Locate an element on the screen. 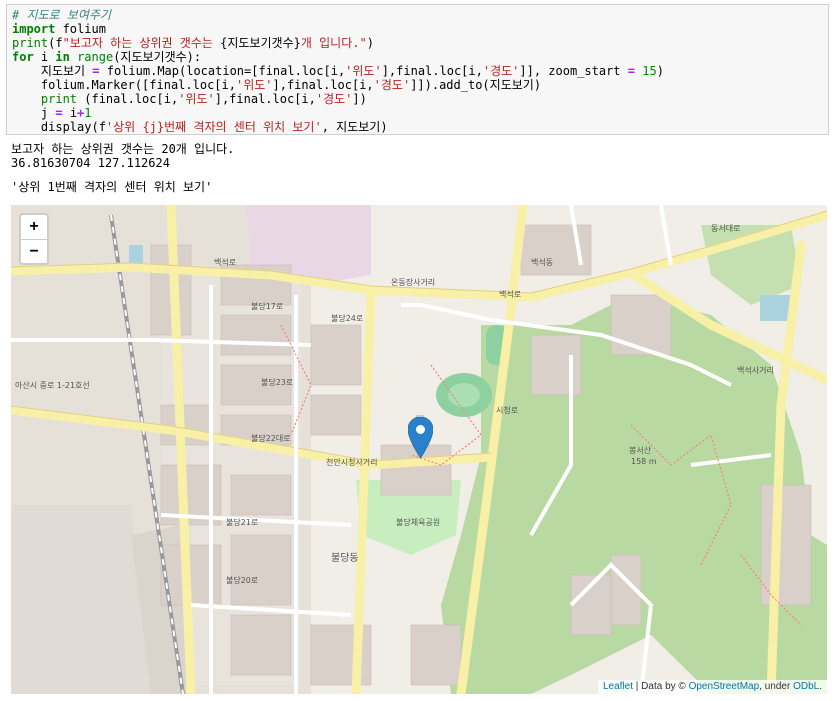 The width and height of the screenshot is (834, 701). output-line-1: 보고자 하는 상위권 갯수는 20개 입니다. is located at coordinates (123, 149).